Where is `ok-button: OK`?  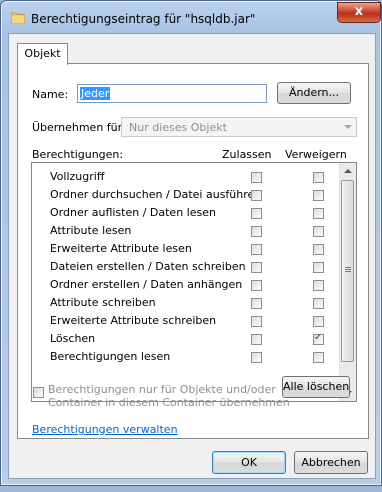
ok-button: OK is located at coordinates (249, 462).